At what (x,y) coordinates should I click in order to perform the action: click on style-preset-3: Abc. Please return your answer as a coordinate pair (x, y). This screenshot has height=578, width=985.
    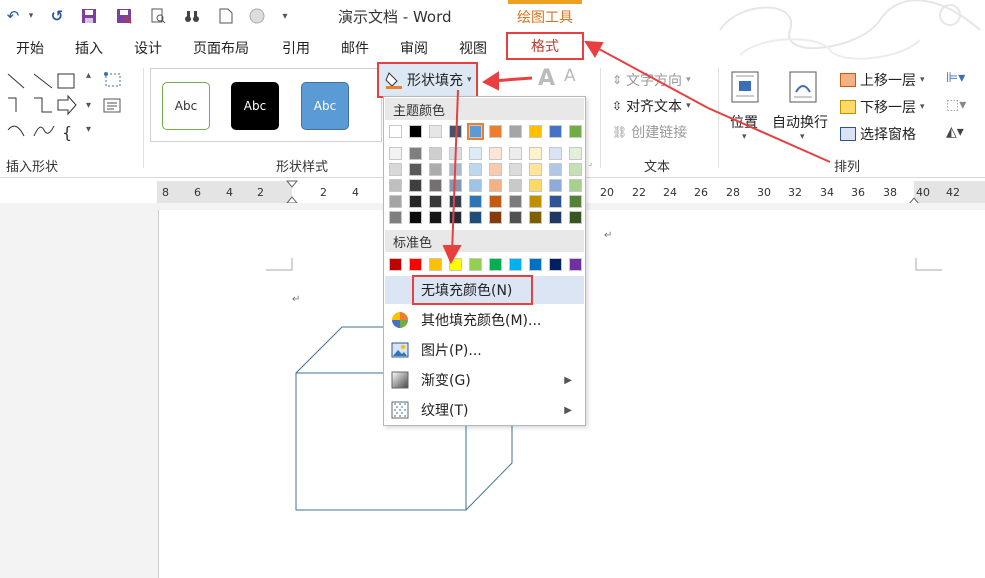
    Looking at the image, I should click on (325, 106).